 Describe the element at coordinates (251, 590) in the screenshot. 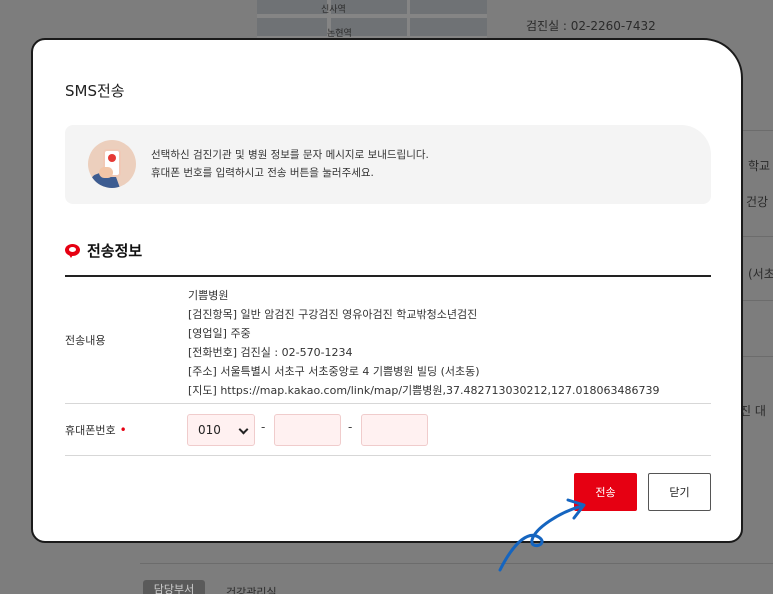

I see `background-tab-health: 건강관리실` at that location.